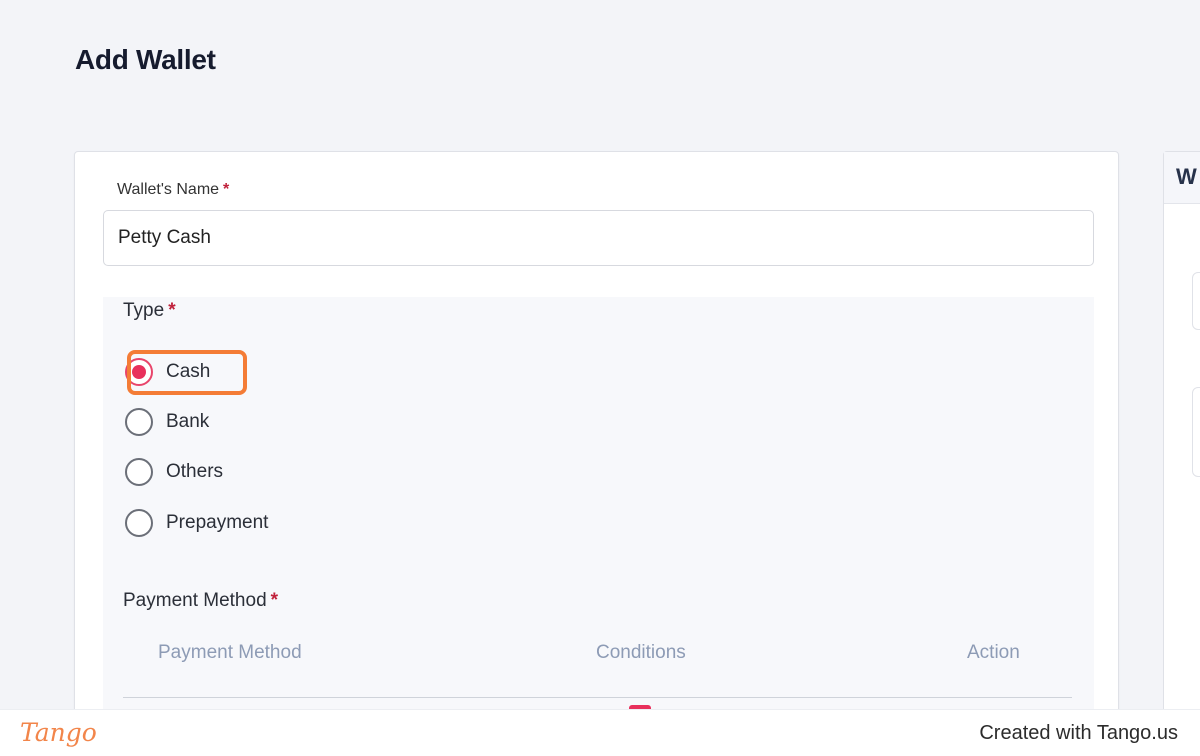  What do you see at coordinates (201, 600) in the screenshot?
I see `payment-method-label: Payment Method *` at bounding box center [201, 600].